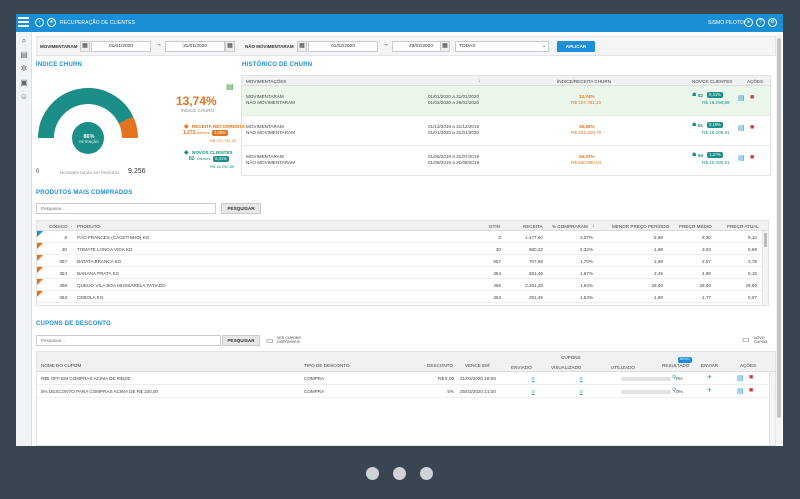 Image resolution: width=800 pixels, height=499 pixels. I want to click on rank-flag, so click(40, 234).